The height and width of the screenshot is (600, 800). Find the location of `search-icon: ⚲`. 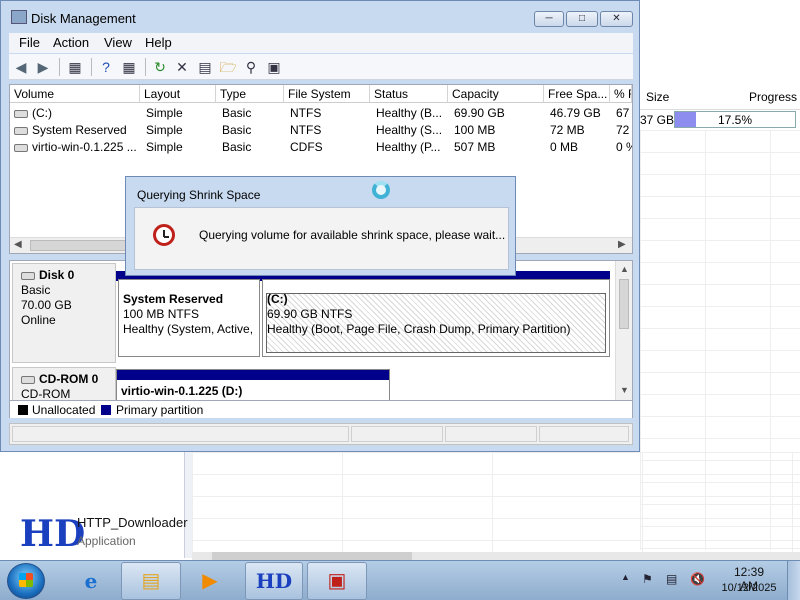

search-icon: ⚲ is located at coordinates (251, 67).